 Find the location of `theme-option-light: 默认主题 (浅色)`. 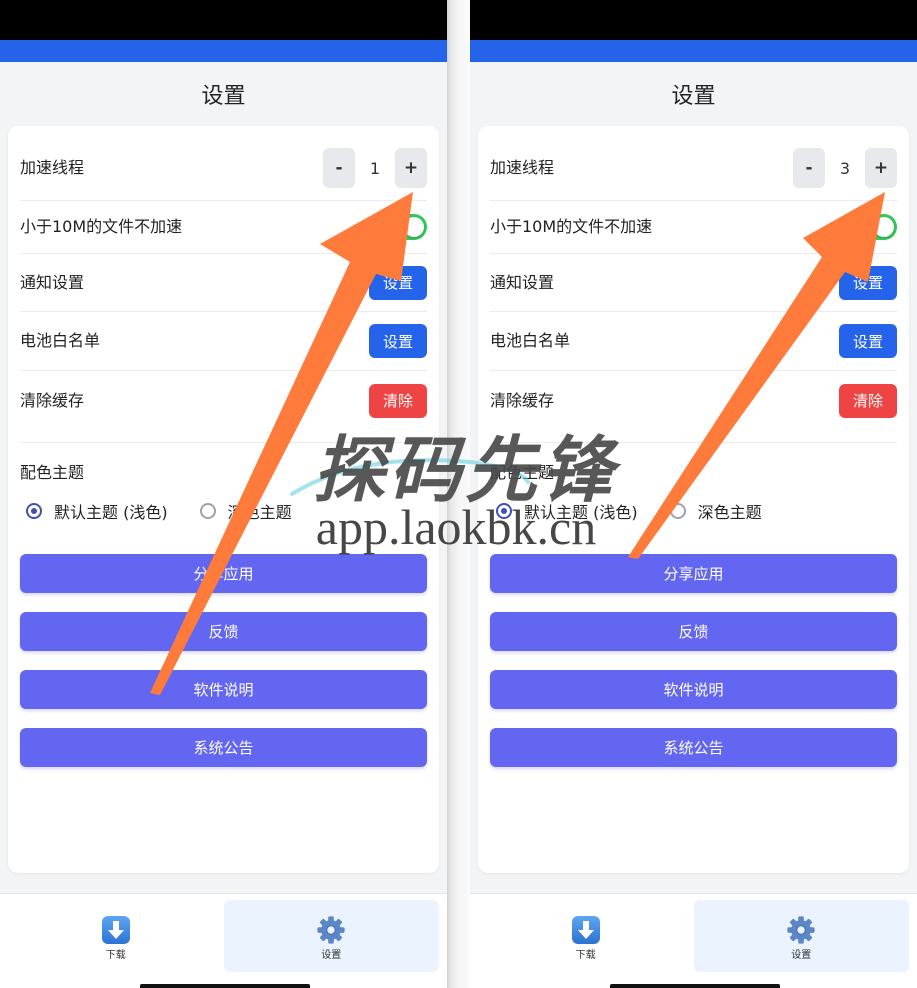

theme-option-light: 默认主题 (浅色) is located at coordinates (97, 511).